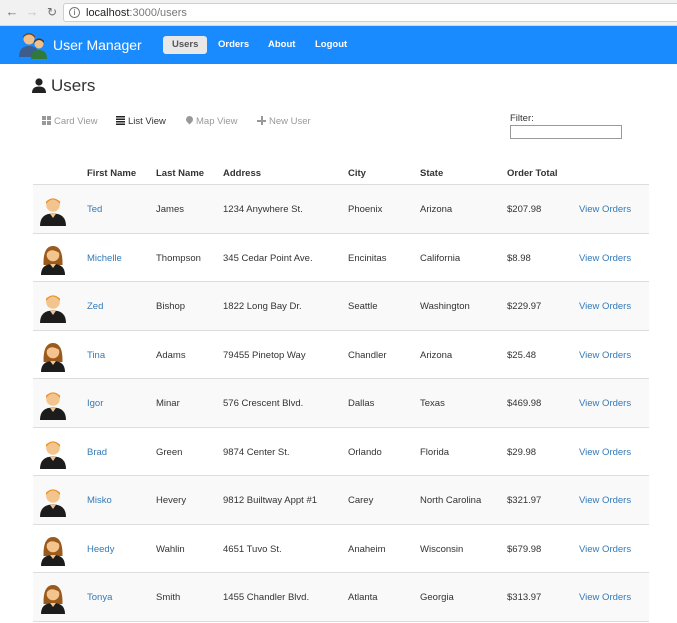  Describe the element at coordinates (171, 355) in the screenshot. I see `last-name-cell: Adams` at that location.